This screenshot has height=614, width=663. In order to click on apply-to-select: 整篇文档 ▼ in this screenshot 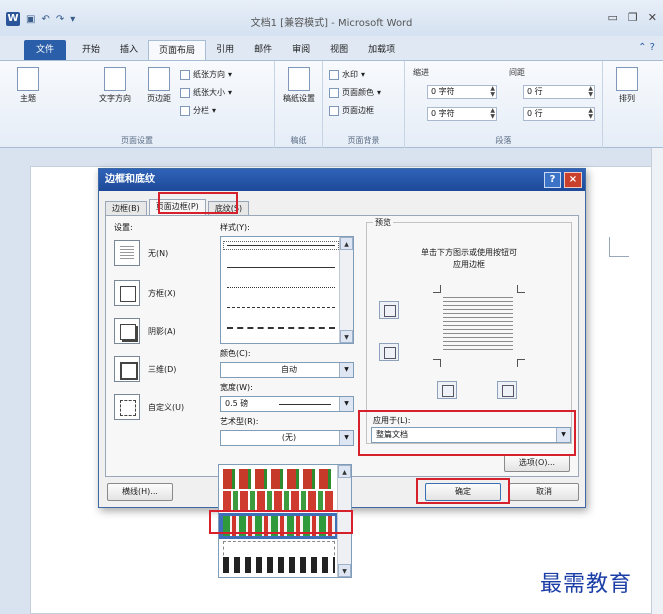, I will do `click(471, 435)`.